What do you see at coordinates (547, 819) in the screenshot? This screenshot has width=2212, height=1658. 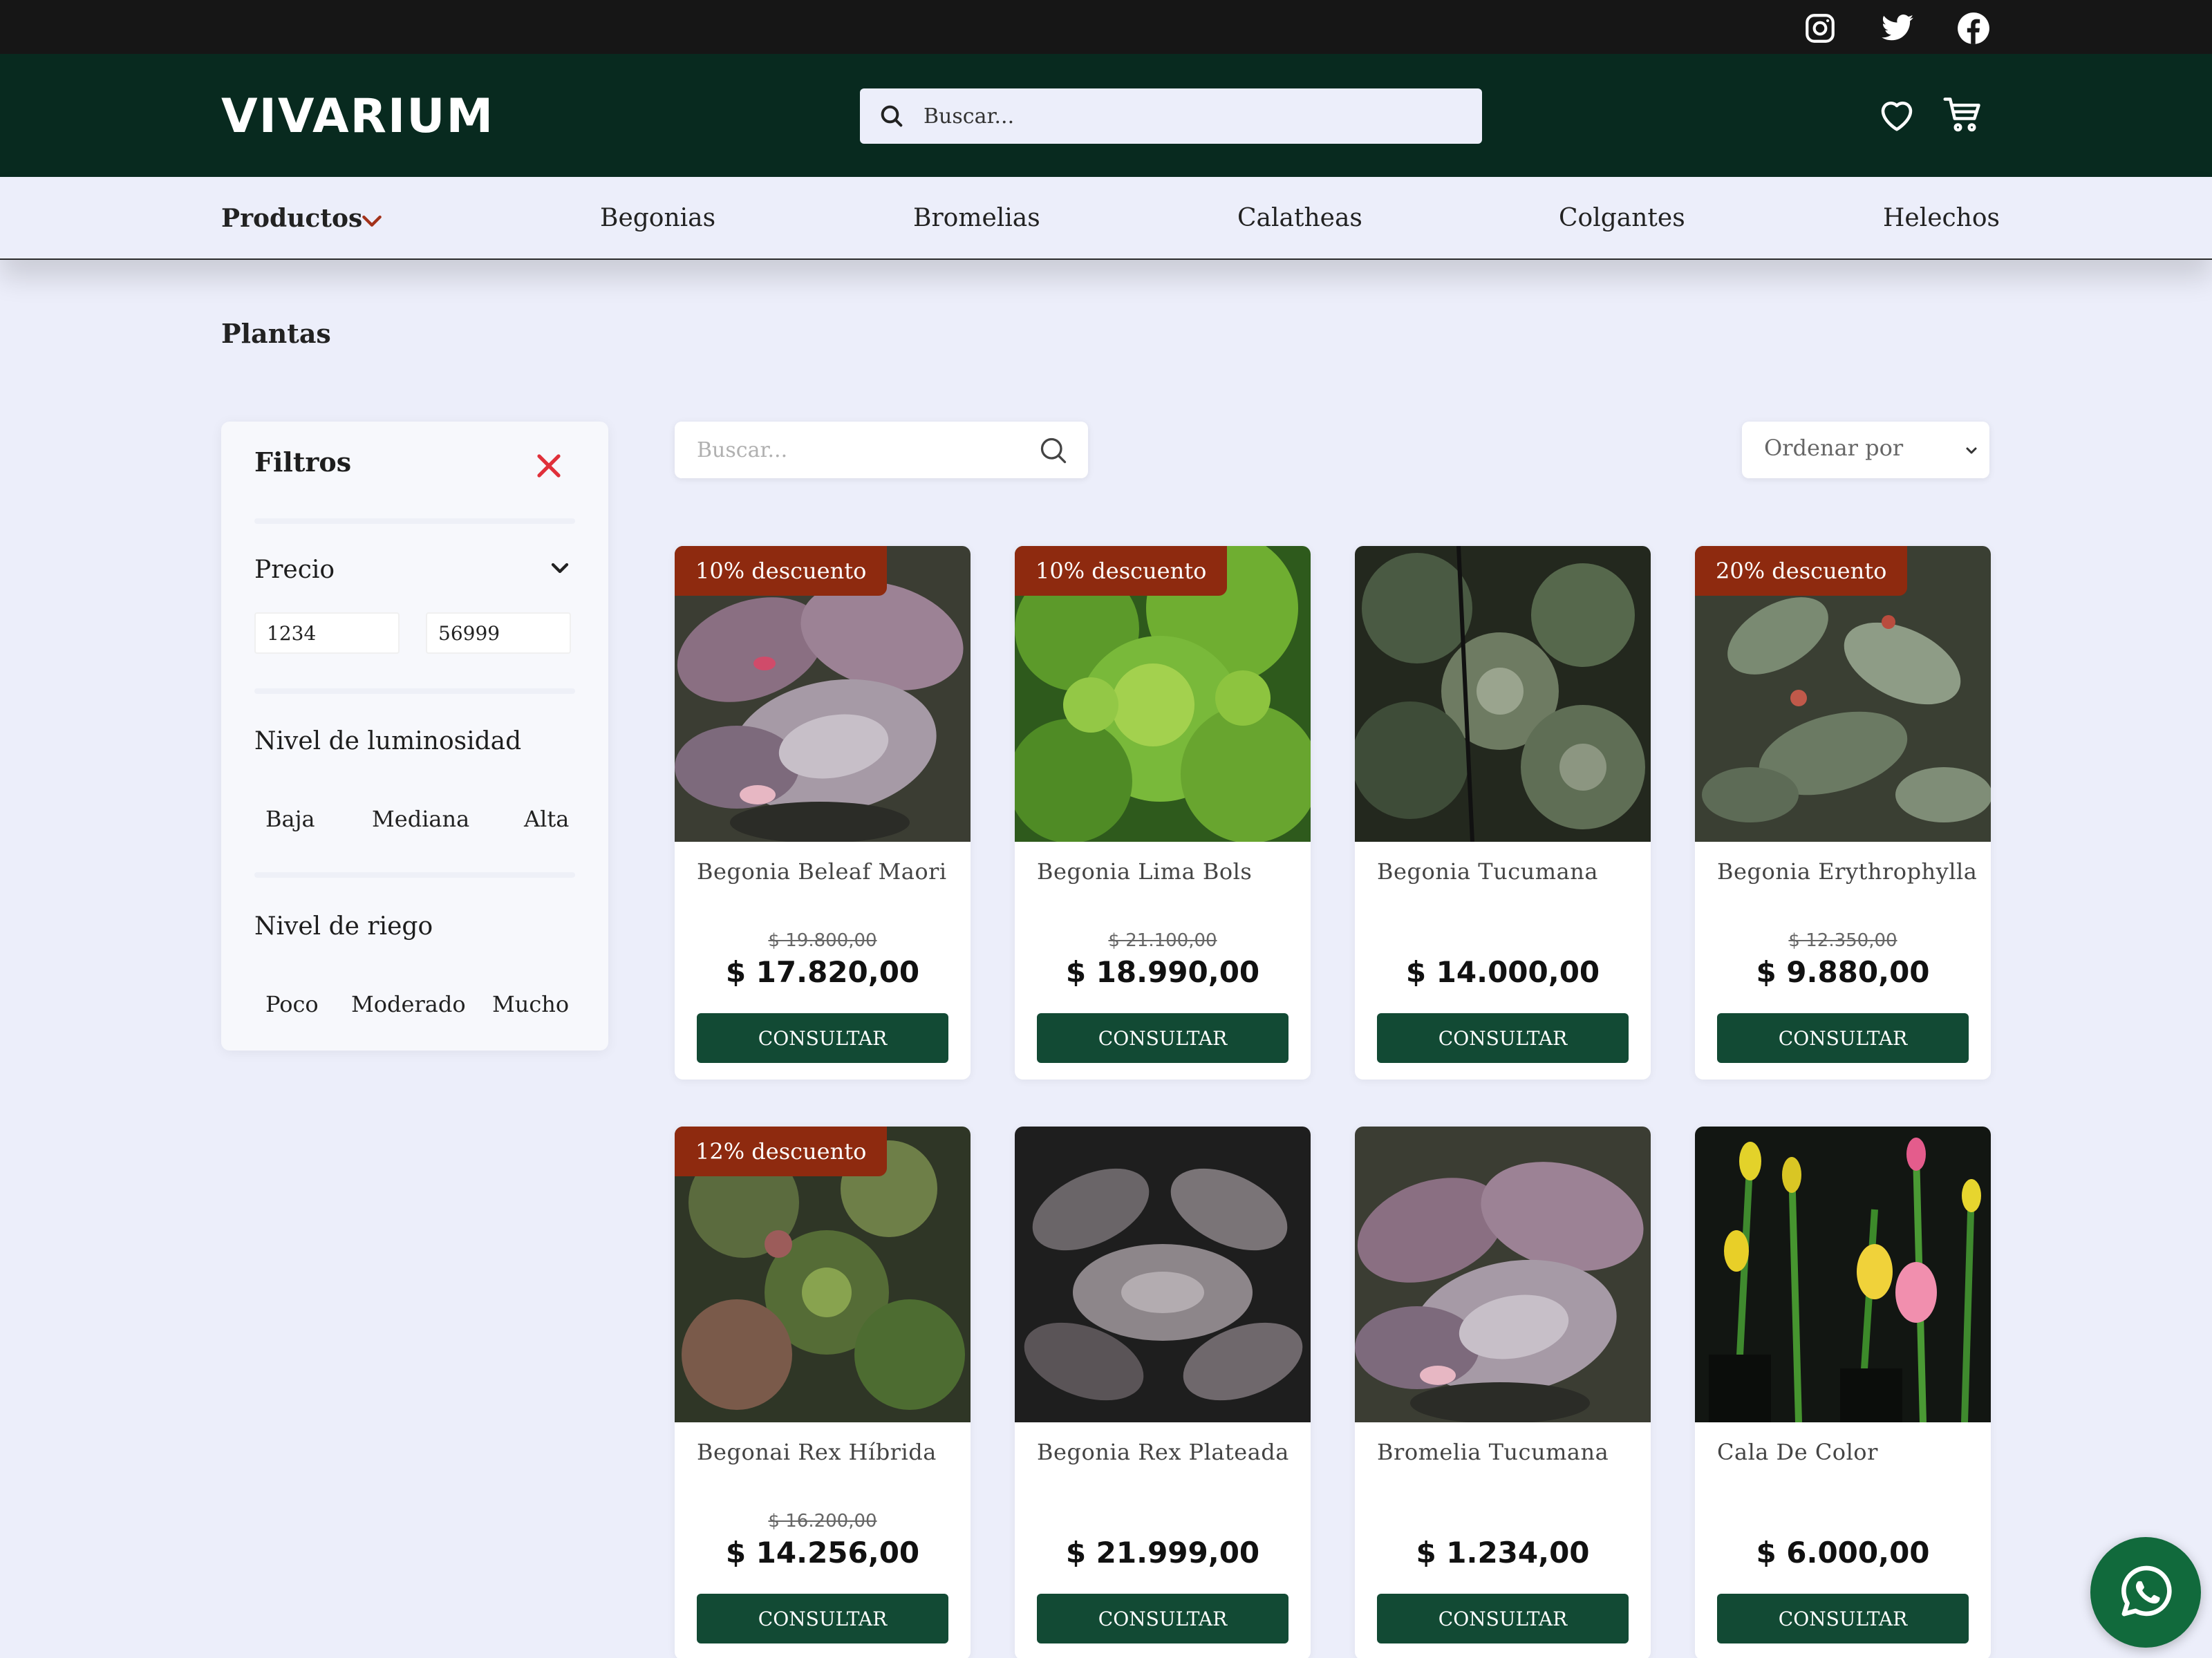 I see `light-option-alta: Alta` at bounding box center [547, 819].